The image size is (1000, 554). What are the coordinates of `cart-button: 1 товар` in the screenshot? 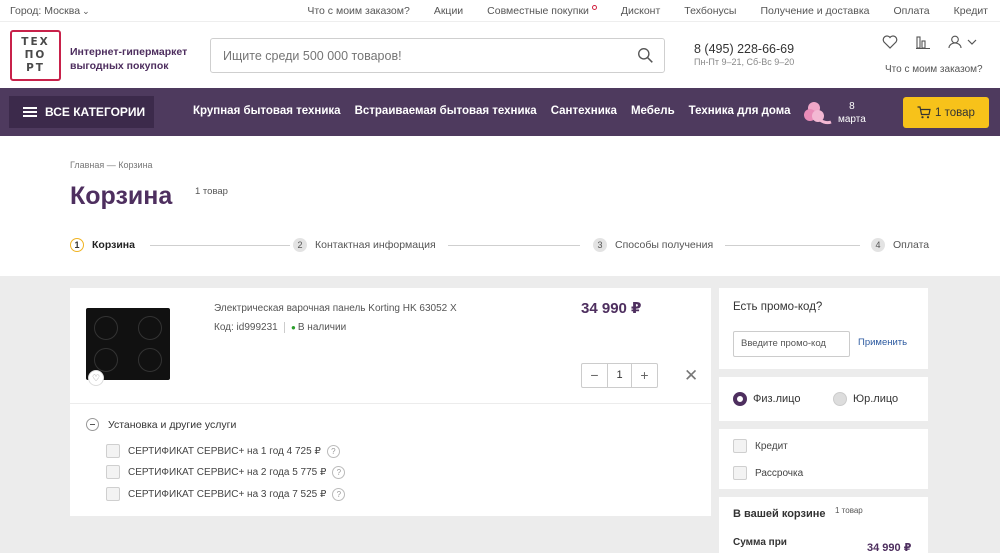 It's located at (946, 112).